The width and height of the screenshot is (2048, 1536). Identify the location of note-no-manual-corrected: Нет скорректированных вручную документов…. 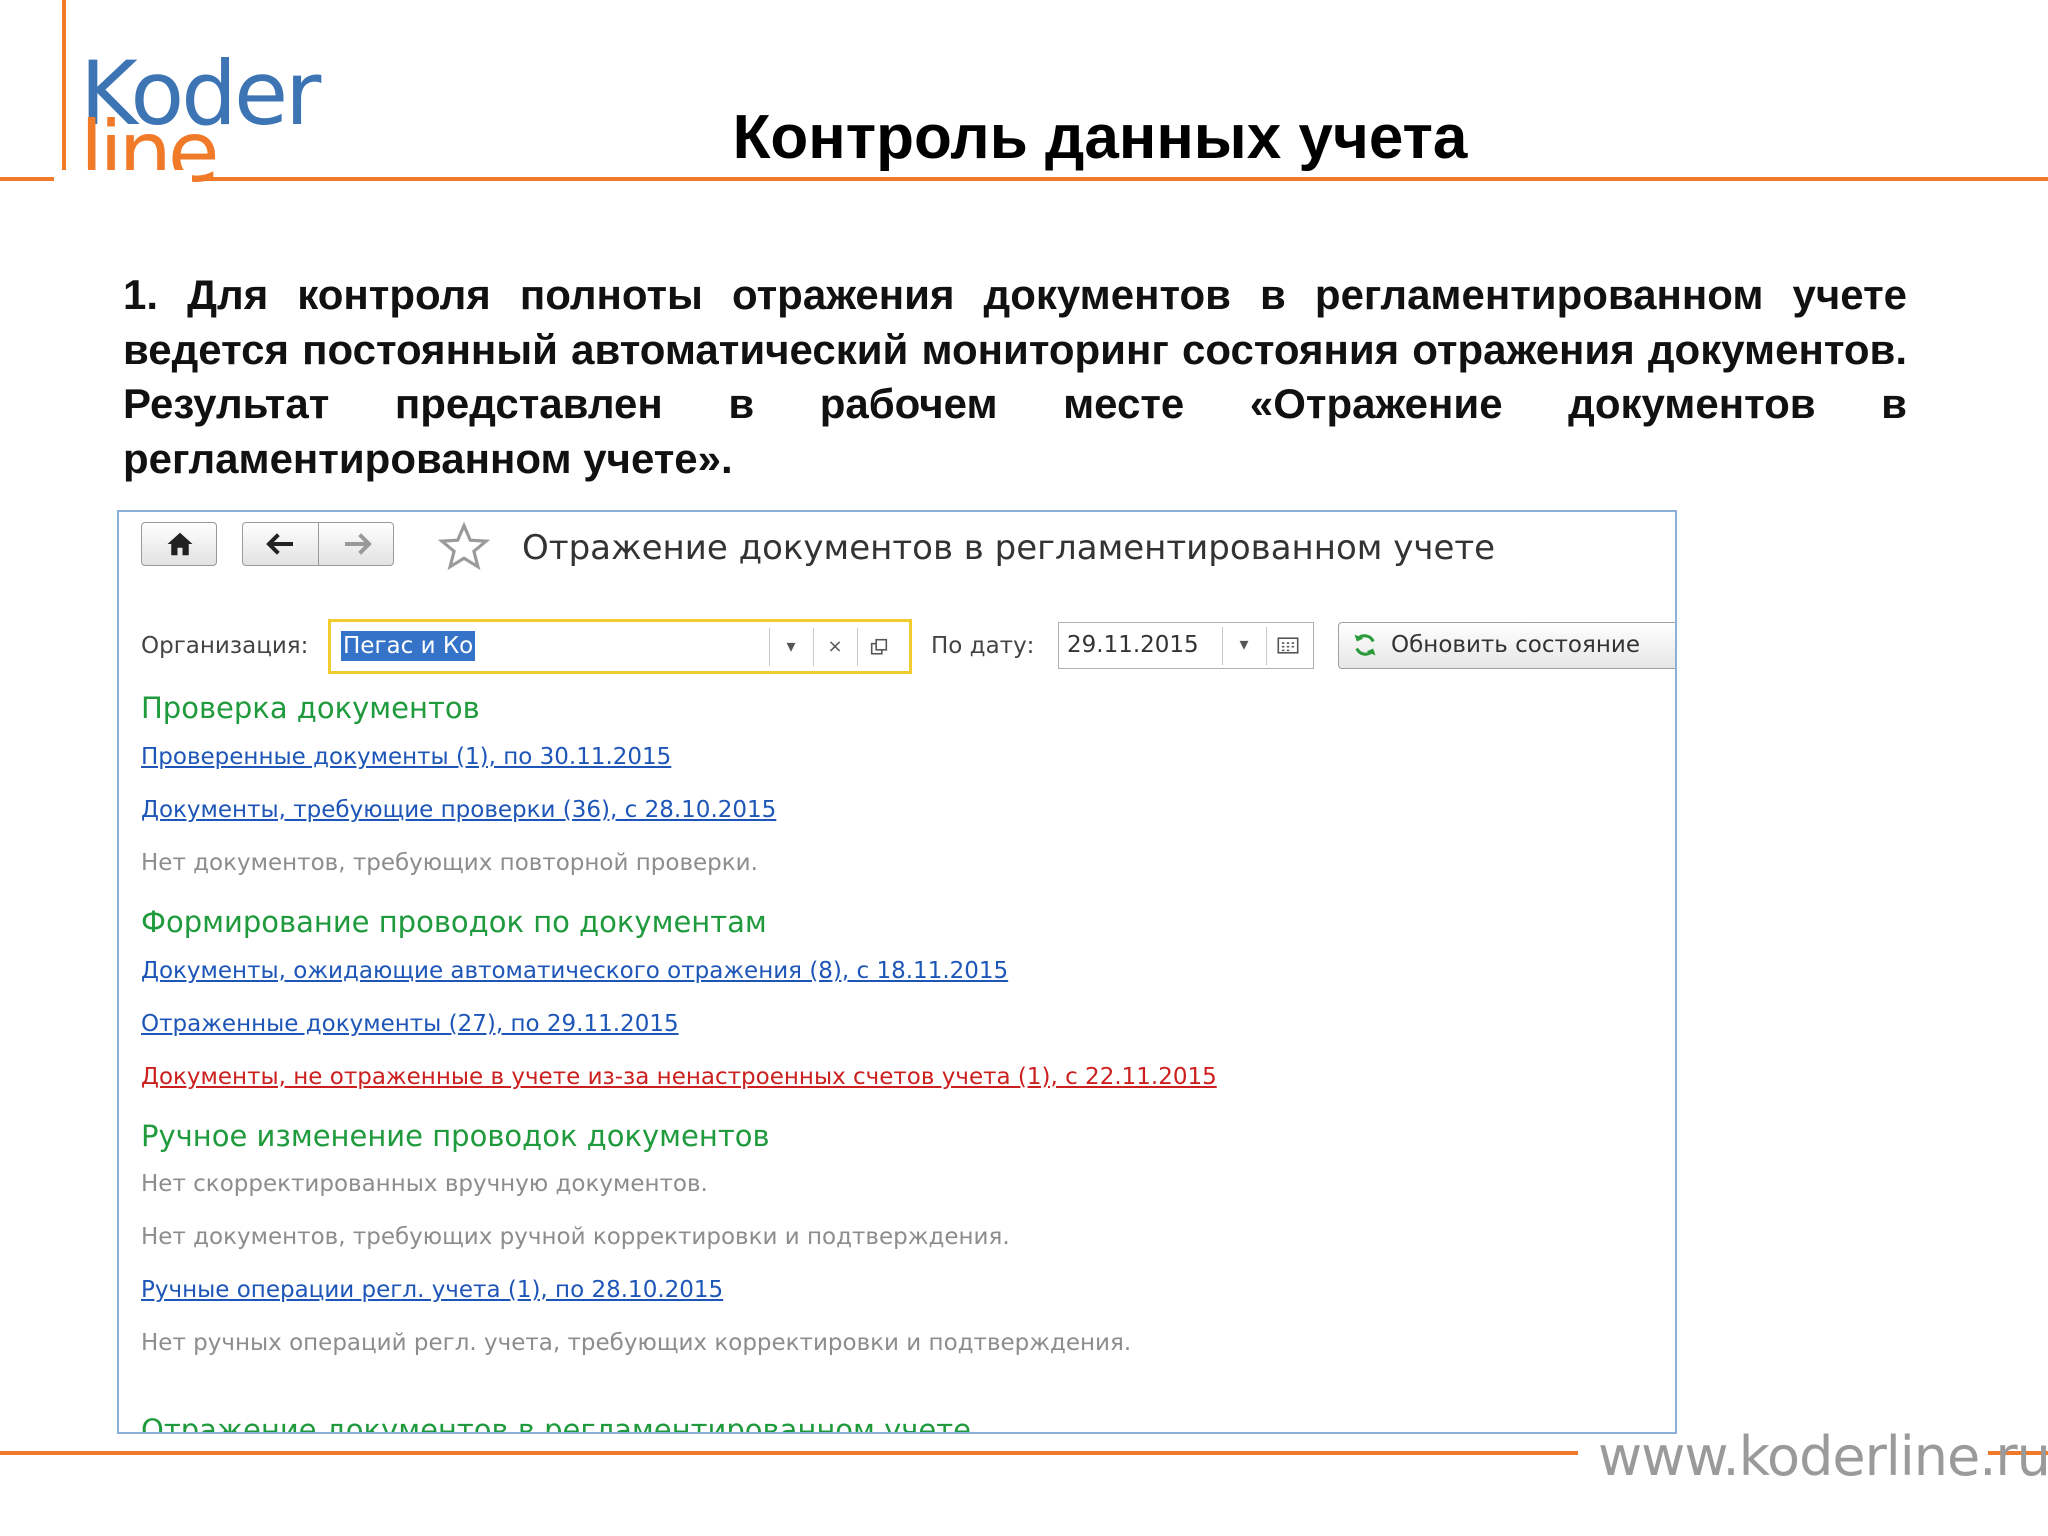
(424, 1184).